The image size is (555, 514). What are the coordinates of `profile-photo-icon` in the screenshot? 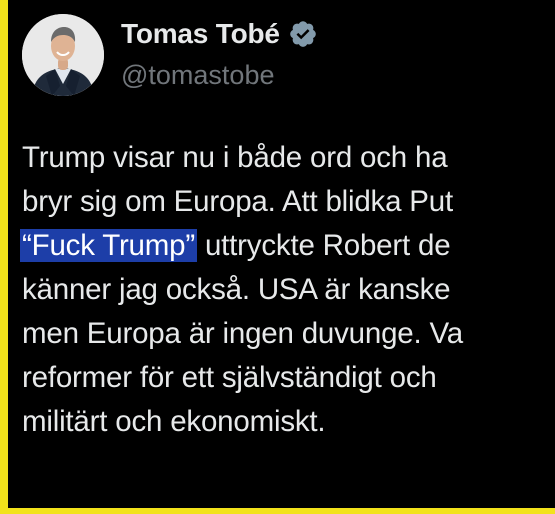 It's located at (63, 55).